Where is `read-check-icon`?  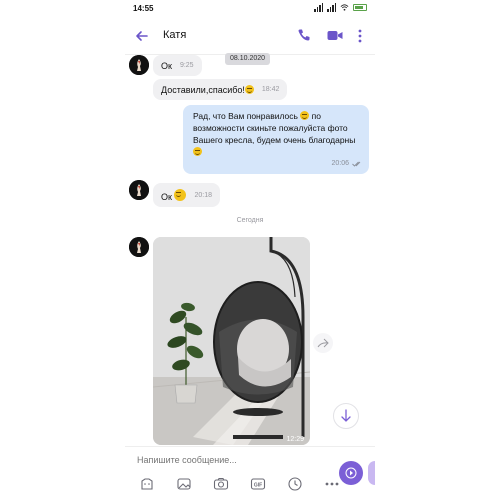
read-check-icon is located at coordinates (356, 164).